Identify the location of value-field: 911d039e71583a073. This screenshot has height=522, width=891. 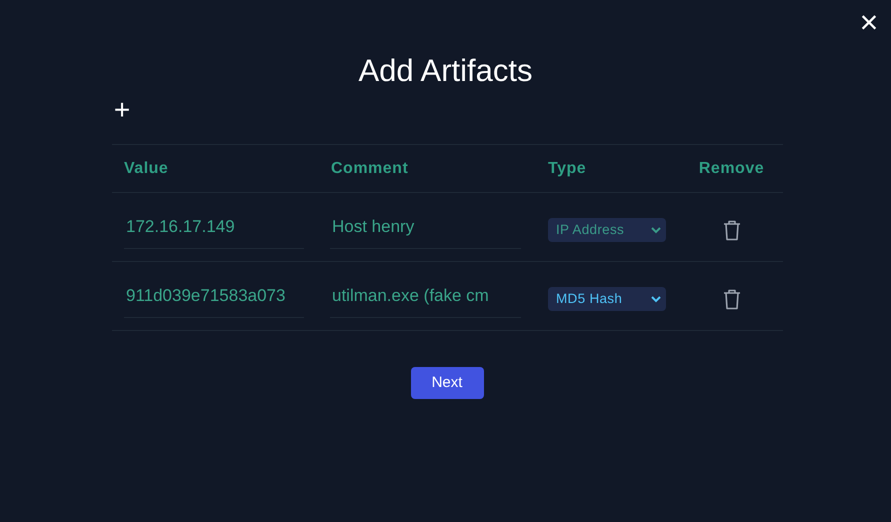
(214, 296).